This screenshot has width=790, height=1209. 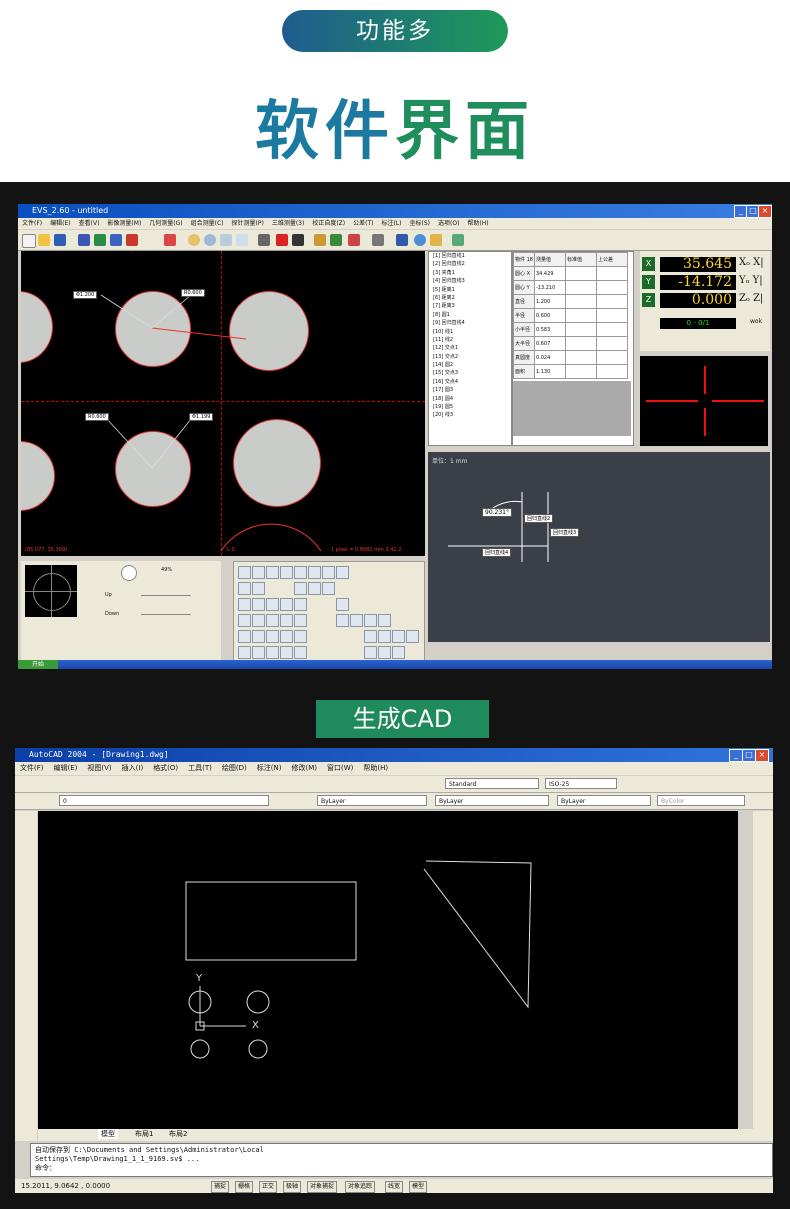 What do you see at coordinates (470, 315) in the screenshot?
I see `list-item: [8] 圆1` at bounding box center [470, 315].